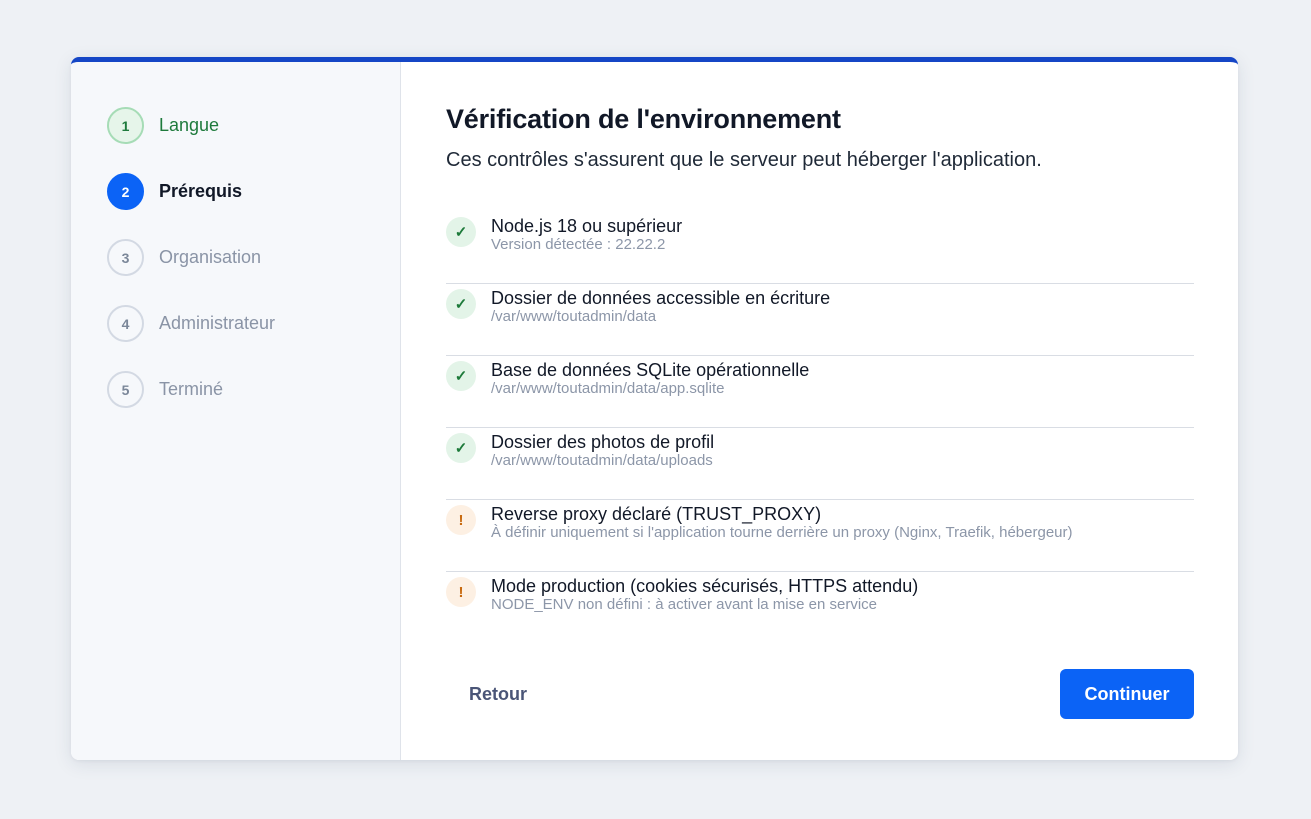 This screenshot has width=1311, height=819. Describe the element at coordinates (125, 257) in the screenshot. I see `step-number-badge: 3` at that location.